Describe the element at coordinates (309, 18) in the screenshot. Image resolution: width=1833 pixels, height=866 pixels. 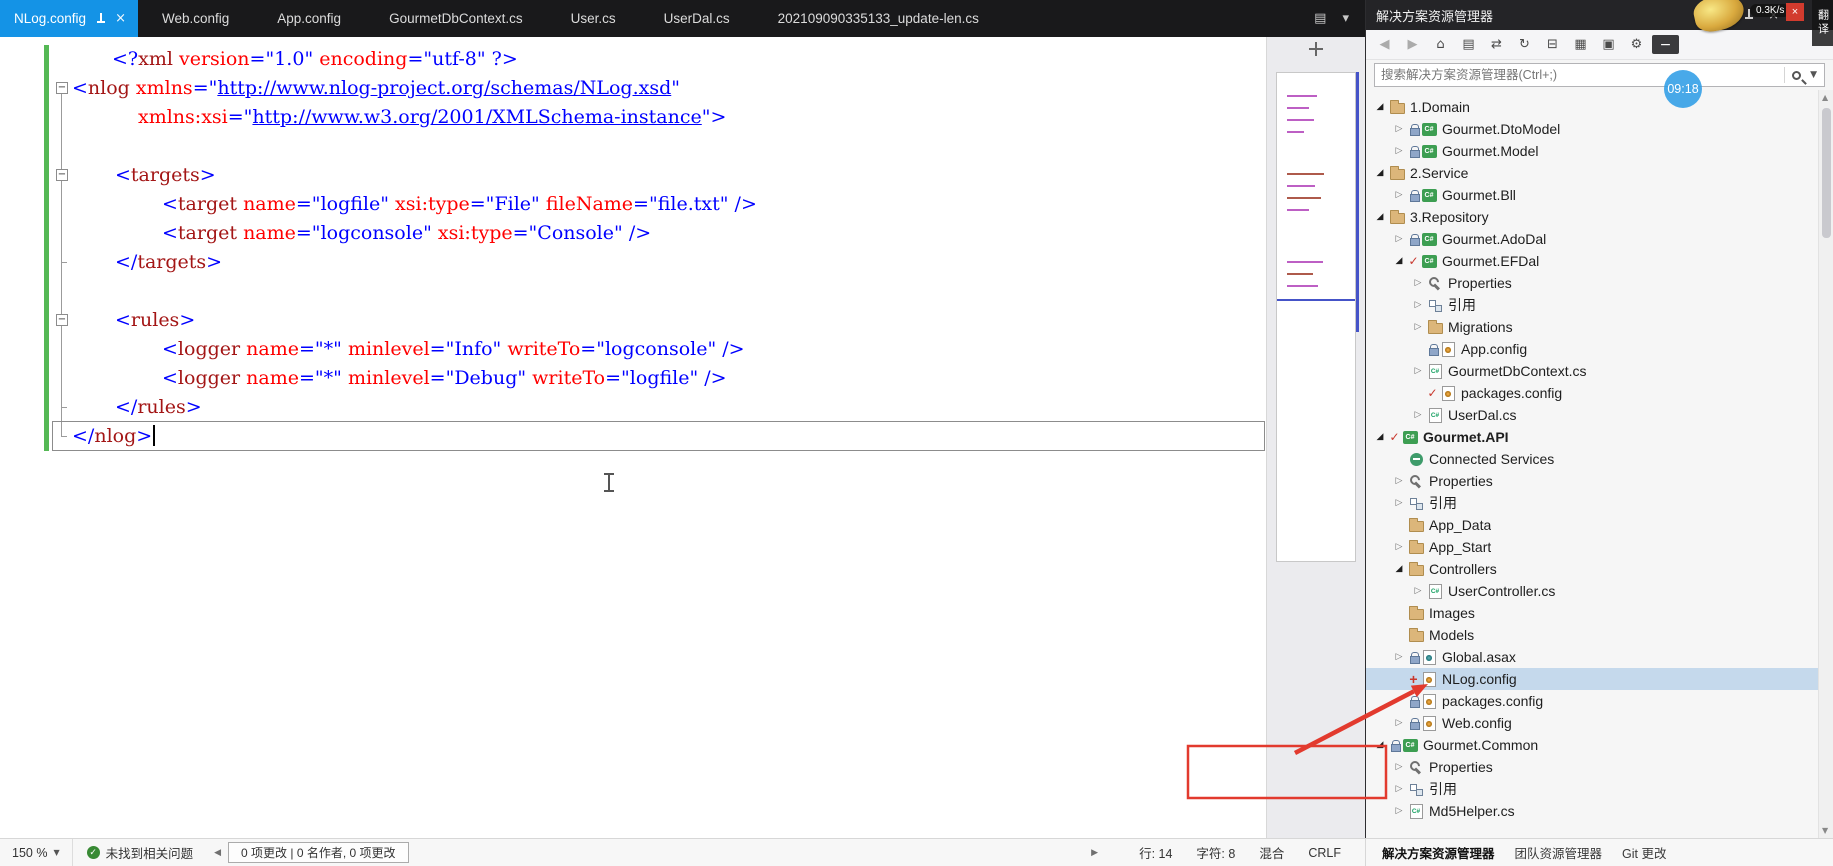
I see `editor-tab: App.config` at that location.